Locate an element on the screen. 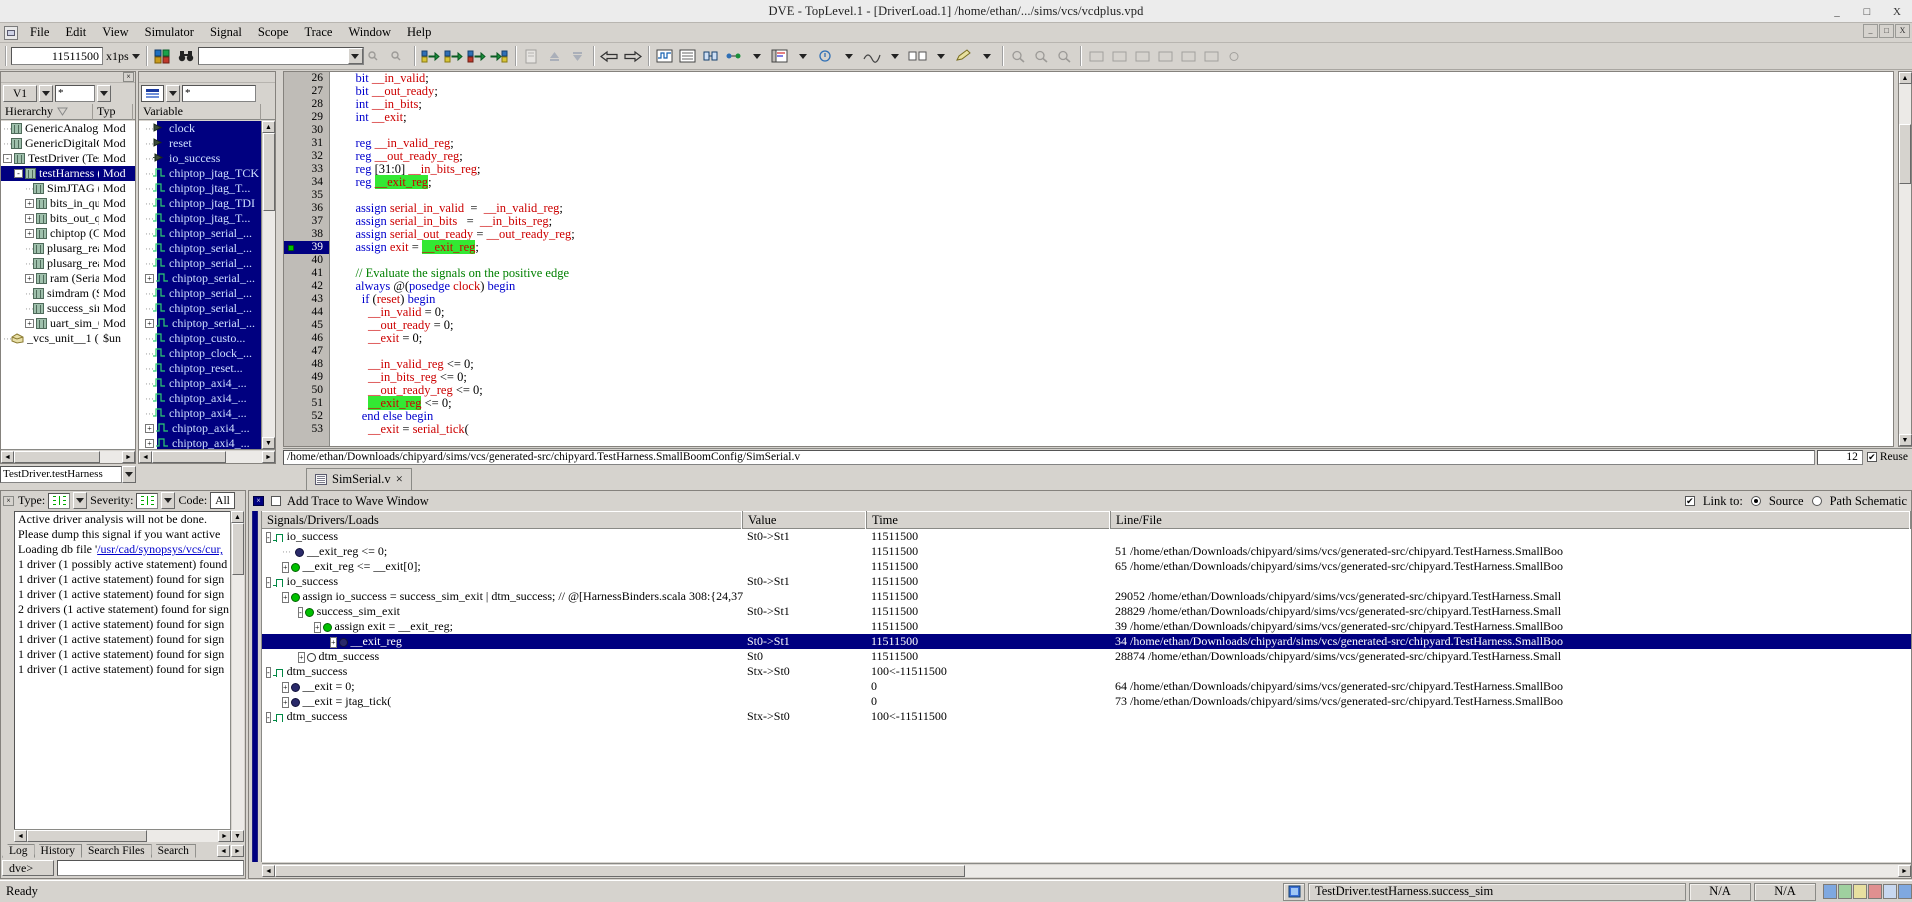 The height and width of the screenshot is (902, 1912). source-window-icon is located at coordinates (780, 56).